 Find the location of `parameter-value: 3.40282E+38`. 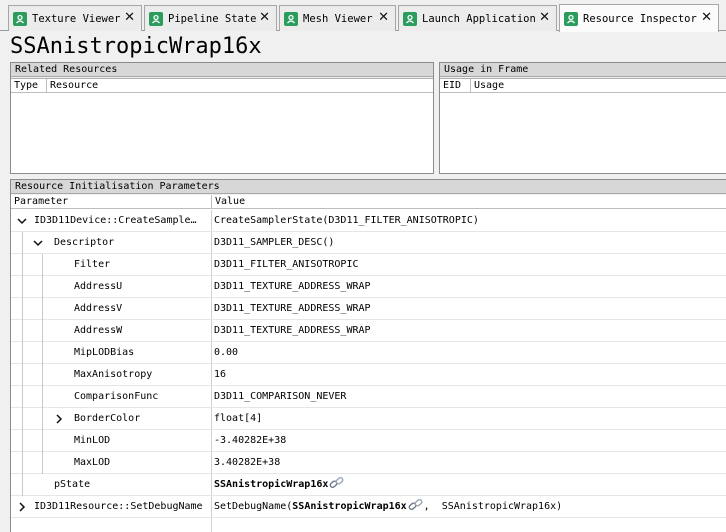

parameter-value: 3.40282E+38 is located at coordinates (470, 463).